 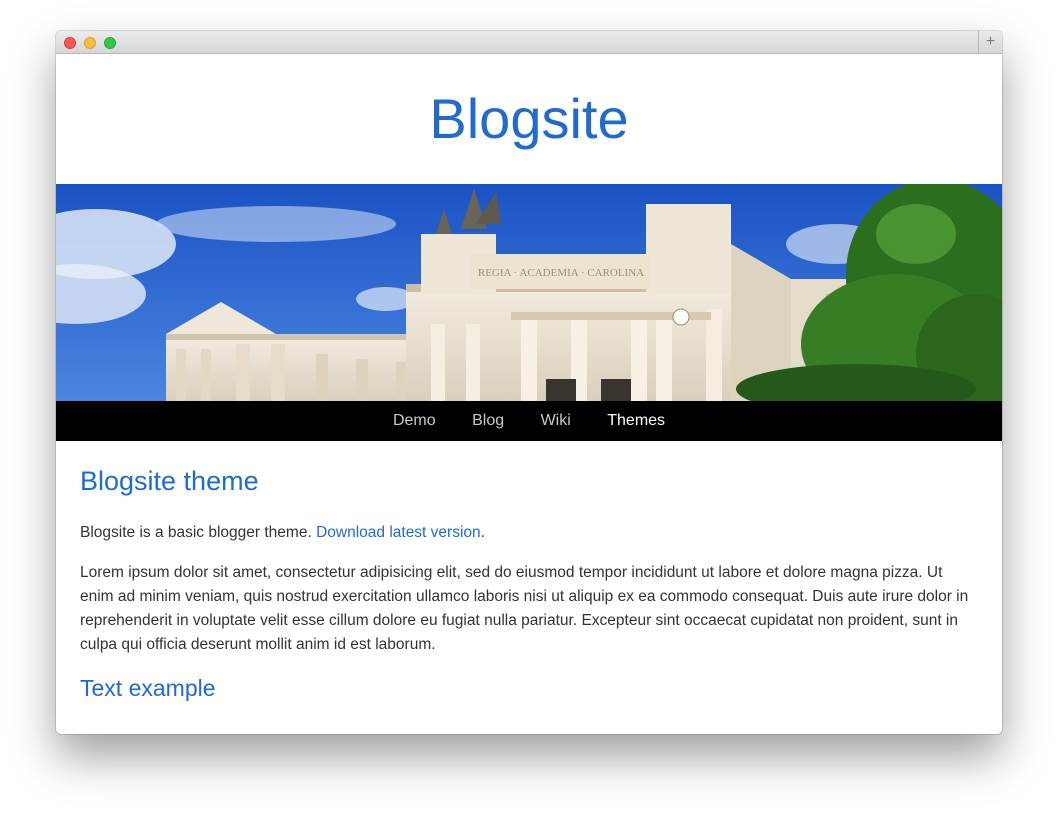 I want to click on site-header: Blogsite, so click(x=529, y=119).